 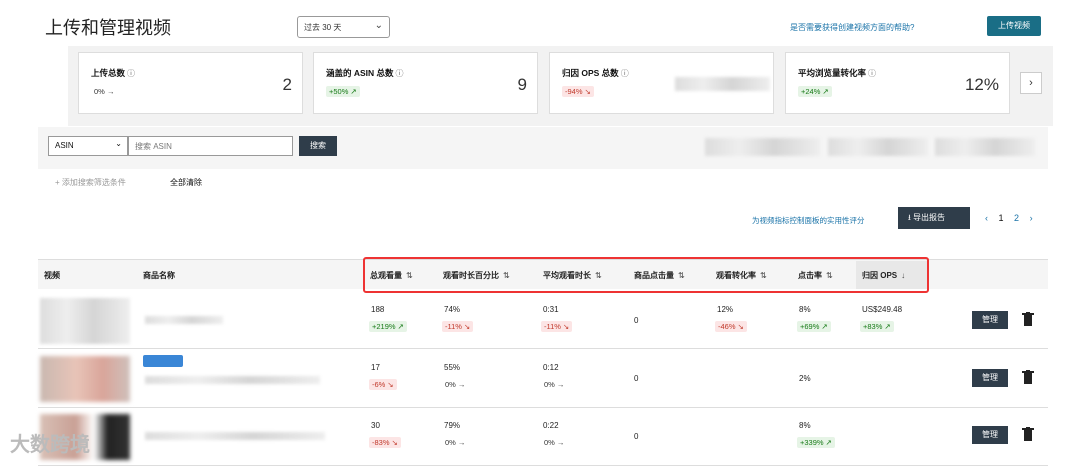 What do you see at coordinates (814, 326) in the screenshot?
I see `ctr-change: +69% ↗` at bounding box center [814, 326].